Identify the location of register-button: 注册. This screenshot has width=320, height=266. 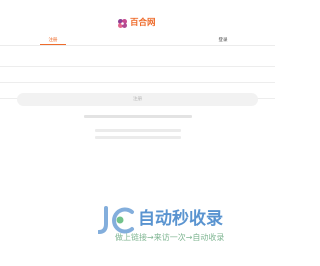
(137, 99).